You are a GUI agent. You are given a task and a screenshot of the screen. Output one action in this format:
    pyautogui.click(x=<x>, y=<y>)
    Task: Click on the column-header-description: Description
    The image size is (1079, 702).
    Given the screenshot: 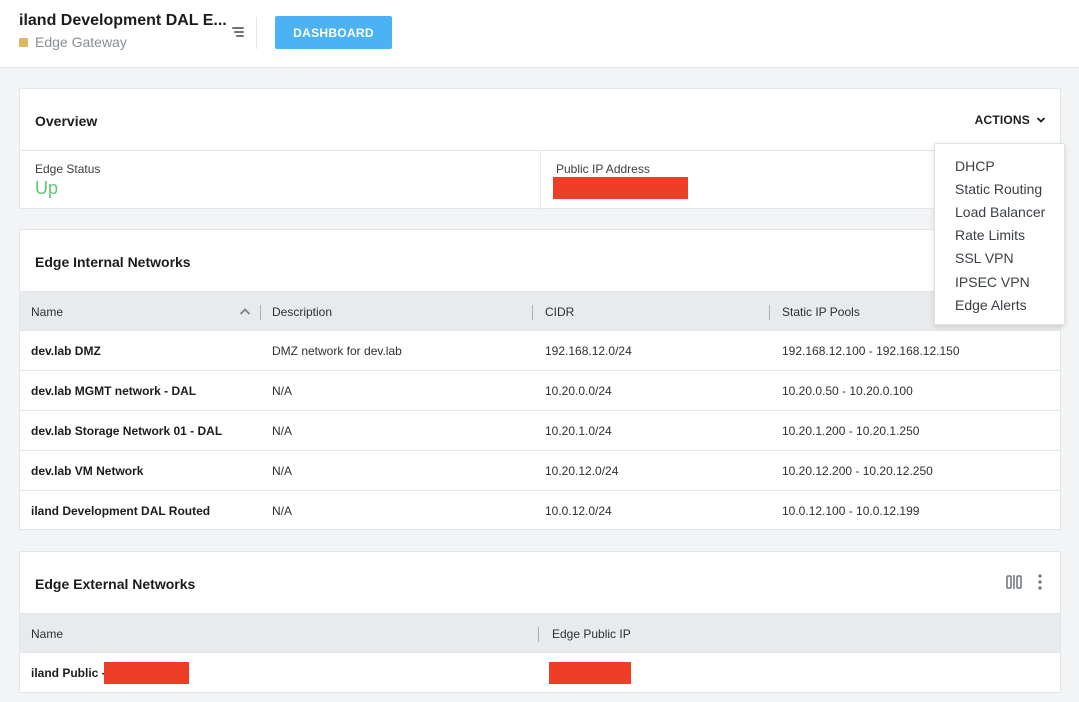 What is the action you would take?
    pyautogui.click(x=302, y=312)
    